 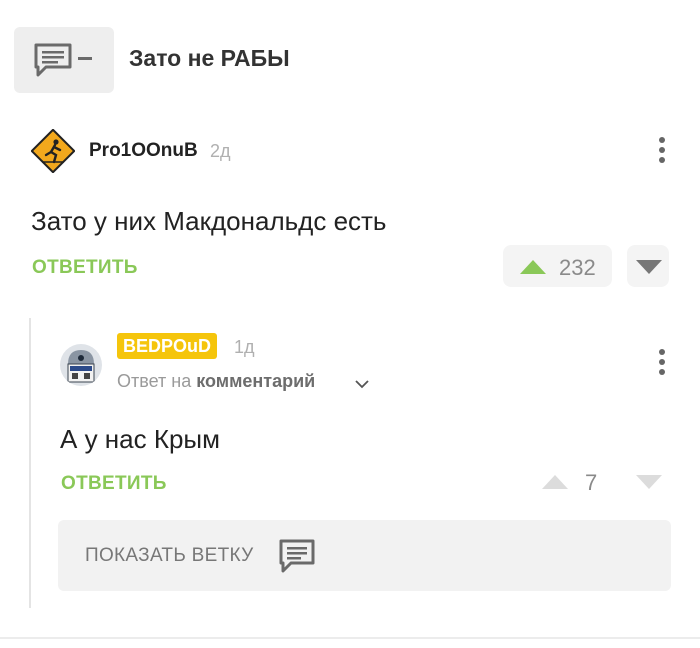 What do you see at coordinates (256, 381) in the screenshot?
I see `reply-to-target: комментарий` at bounding box center [256, 381].